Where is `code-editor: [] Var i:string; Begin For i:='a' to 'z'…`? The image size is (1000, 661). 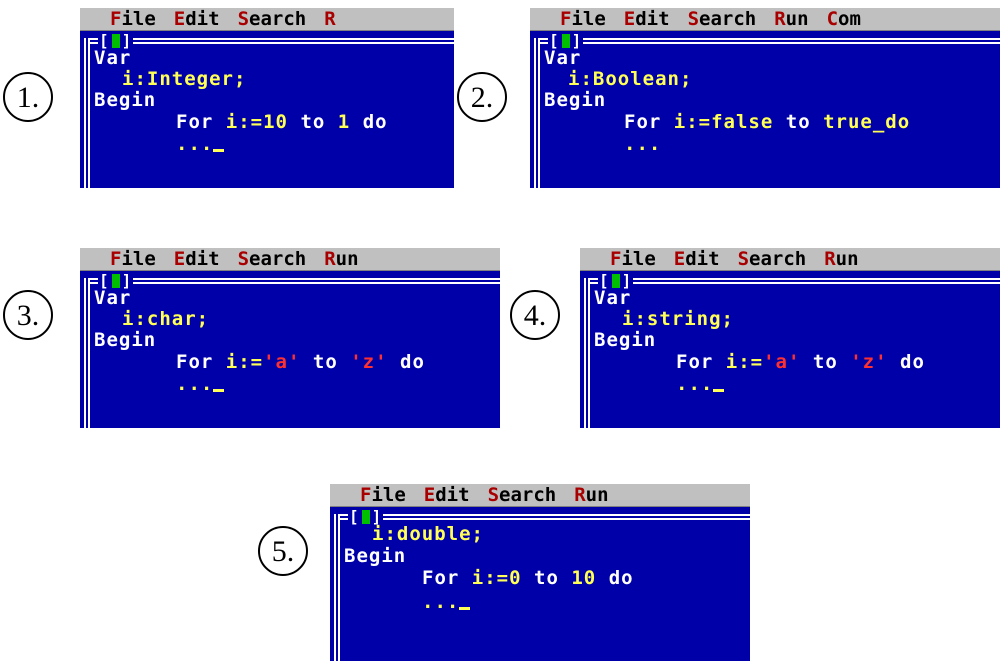 code-editor: [] Var i:string; Begin For i:='a' to 'z'… is located at coordinates (790, 349).